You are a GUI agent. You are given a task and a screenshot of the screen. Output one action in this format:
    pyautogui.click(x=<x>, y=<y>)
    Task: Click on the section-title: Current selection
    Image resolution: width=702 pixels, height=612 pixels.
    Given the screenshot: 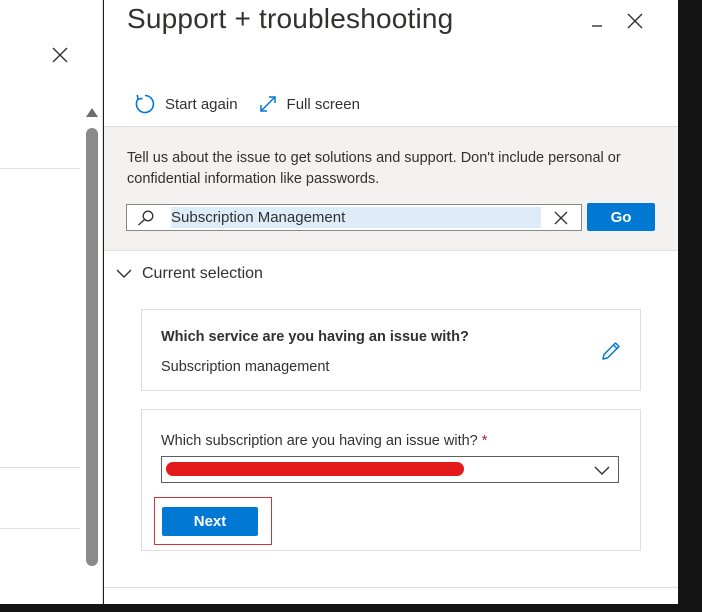 What is the action you would take?
    pyautogui.click(x=202, y=273)
    